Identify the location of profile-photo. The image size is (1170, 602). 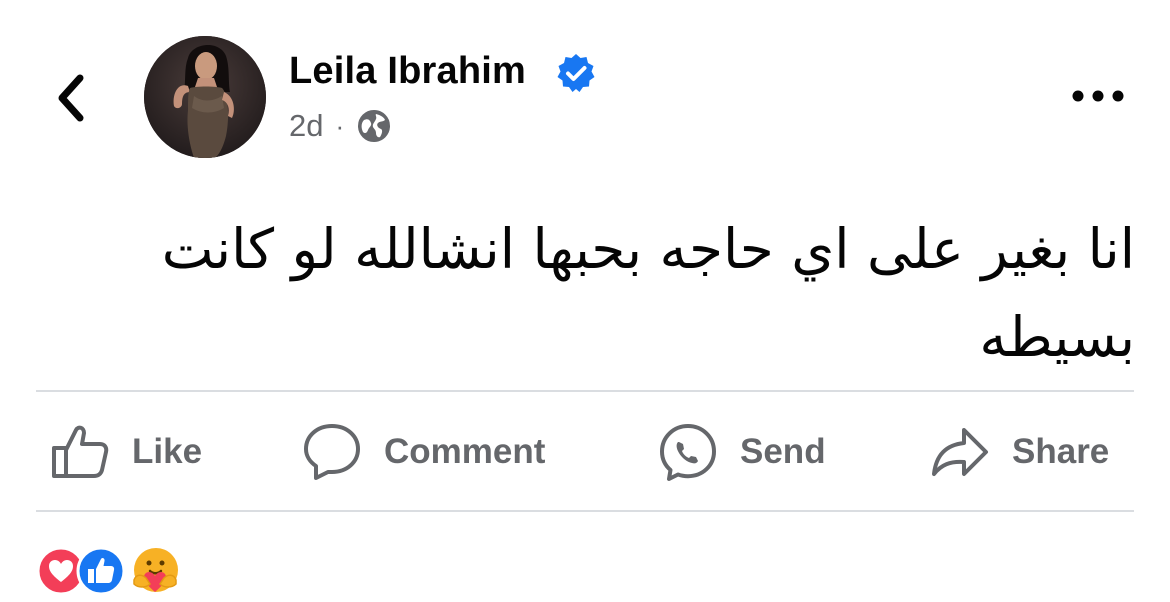
(205, 97).